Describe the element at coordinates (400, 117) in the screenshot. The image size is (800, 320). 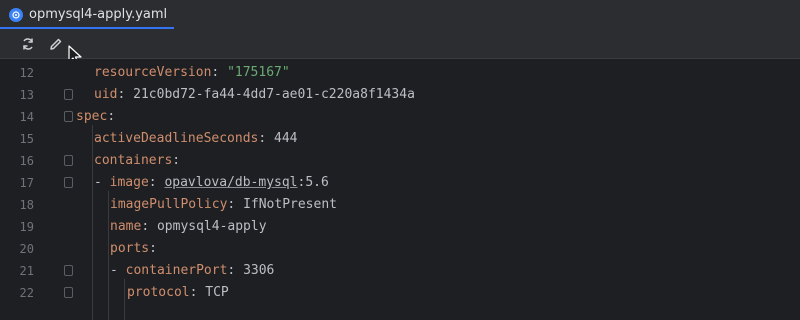
I see `code-line: 14 spec:` at that location.